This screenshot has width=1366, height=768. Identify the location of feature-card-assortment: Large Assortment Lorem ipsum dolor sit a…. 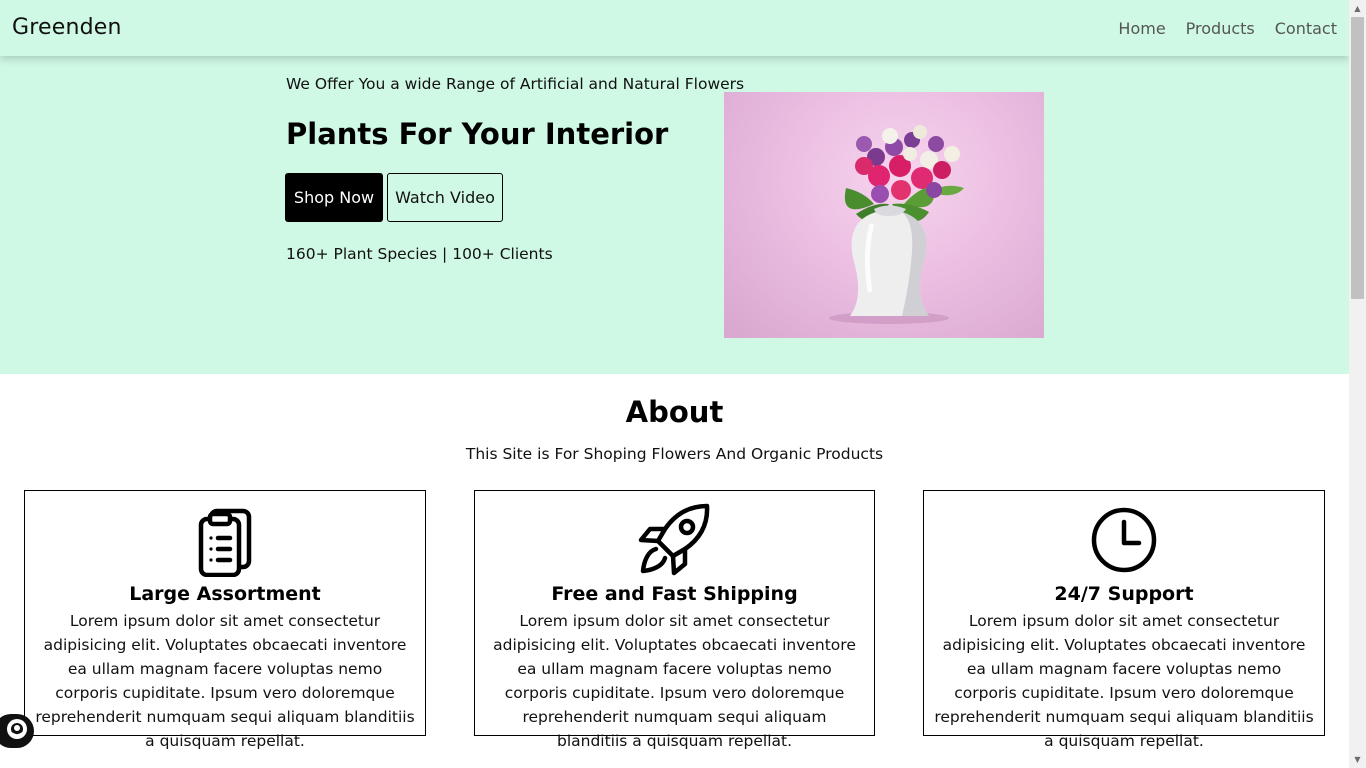
(225, 620).